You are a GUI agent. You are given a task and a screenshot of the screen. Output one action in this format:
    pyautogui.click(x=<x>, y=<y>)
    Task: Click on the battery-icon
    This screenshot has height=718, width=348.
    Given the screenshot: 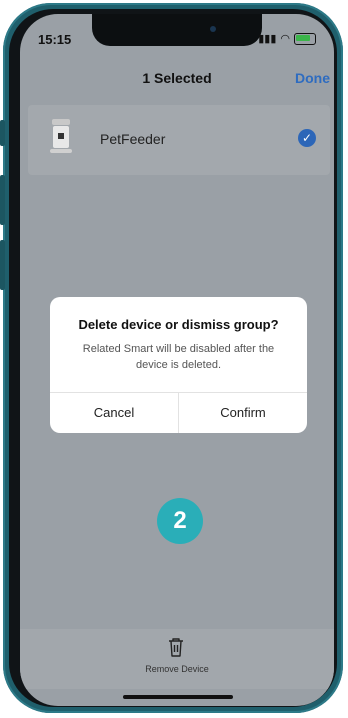 What is the action you would take?
    pyautogui.click(x=305, y=38)
    